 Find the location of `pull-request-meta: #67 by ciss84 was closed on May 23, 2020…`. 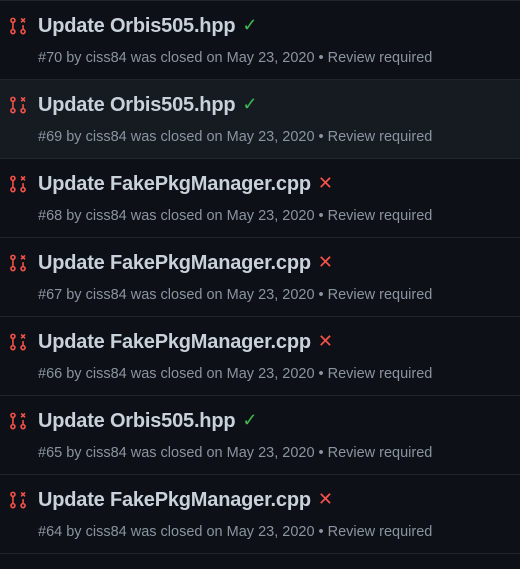

pull-request-meta: #67 by ciss84 was closed on May 23, 2020… is located at coordinates (235, 295).